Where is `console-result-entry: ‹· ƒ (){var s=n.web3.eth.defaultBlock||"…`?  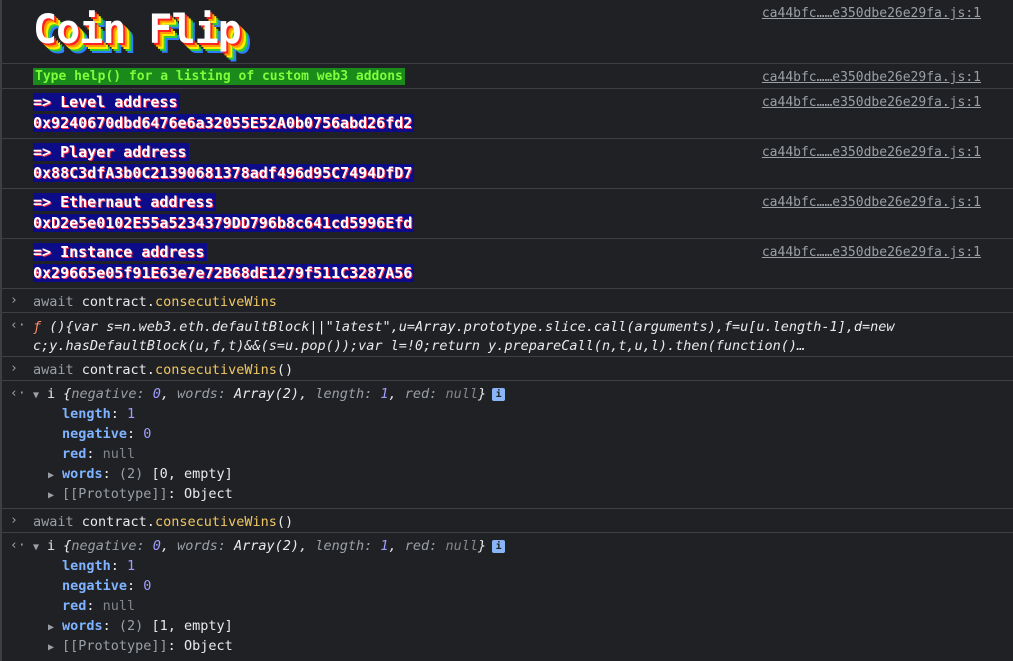
console-result-entry: ‹· ƒ (){var s=n.web3.eth.defaultBlock||"… is located at coordinates (506, 335).